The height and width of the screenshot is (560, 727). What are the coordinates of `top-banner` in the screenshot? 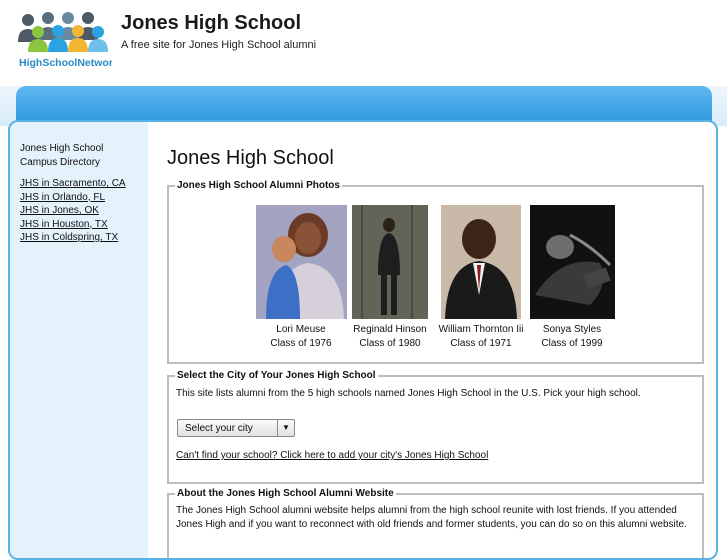 It's located at (364, 105).